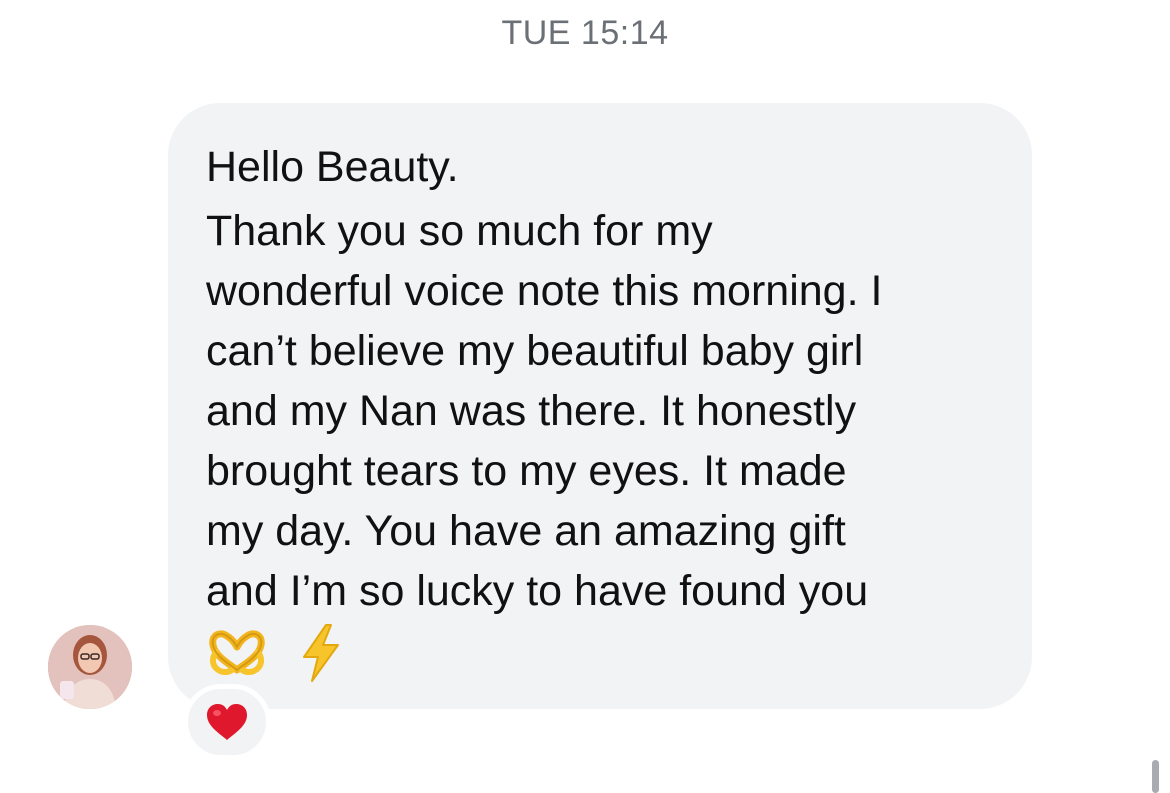 The width and height of the screenshot is (1170, 793). What do you see at coordinates (459, 231) in the screenshot?
I see `message-line: Thank you so much for my` at bounding box center [459, 231].